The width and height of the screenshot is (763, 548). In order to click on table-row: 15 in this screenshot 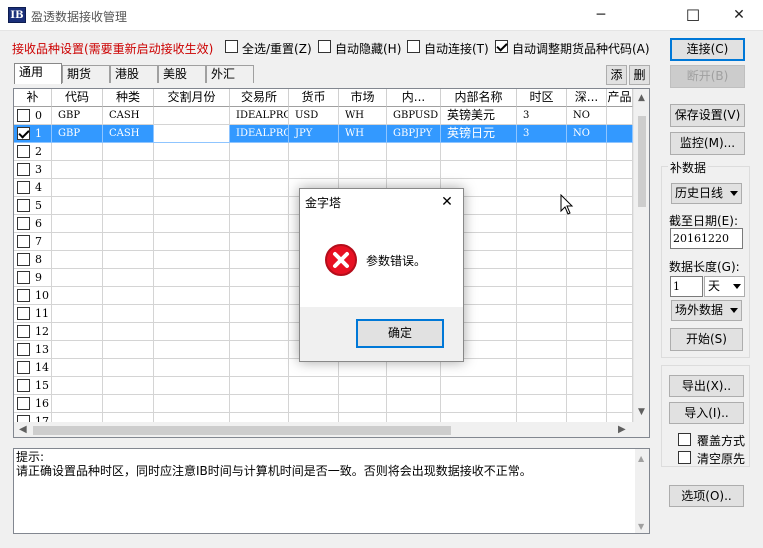, I will do `click(324, 386)`.